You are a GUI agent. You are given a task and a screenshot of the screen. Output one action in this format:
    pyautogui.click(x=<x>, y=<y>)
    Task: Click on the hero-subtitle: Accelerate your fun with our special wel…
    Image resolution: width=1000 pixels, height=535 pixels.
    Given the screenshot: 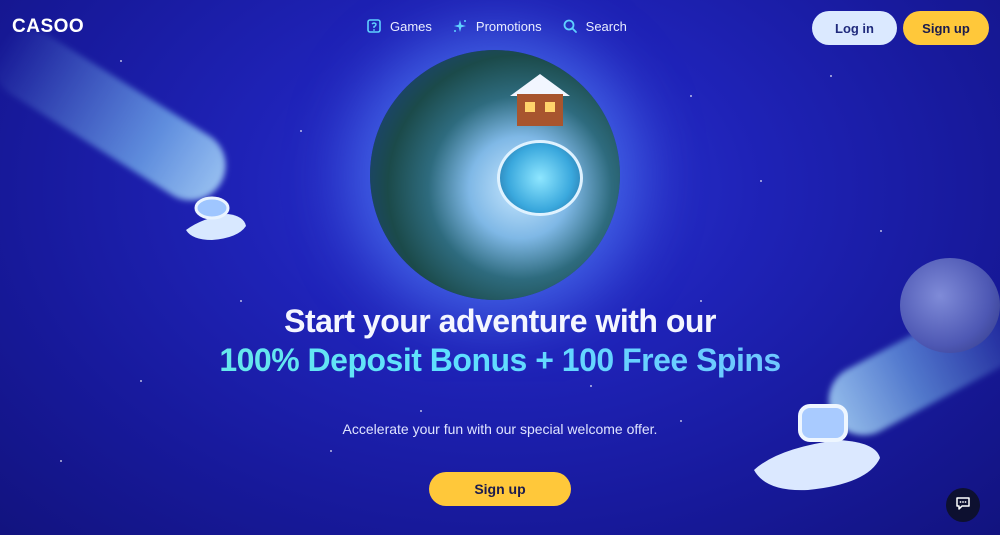 What is the action you would take?
    pyautogui.click(x=500, y=429)
    